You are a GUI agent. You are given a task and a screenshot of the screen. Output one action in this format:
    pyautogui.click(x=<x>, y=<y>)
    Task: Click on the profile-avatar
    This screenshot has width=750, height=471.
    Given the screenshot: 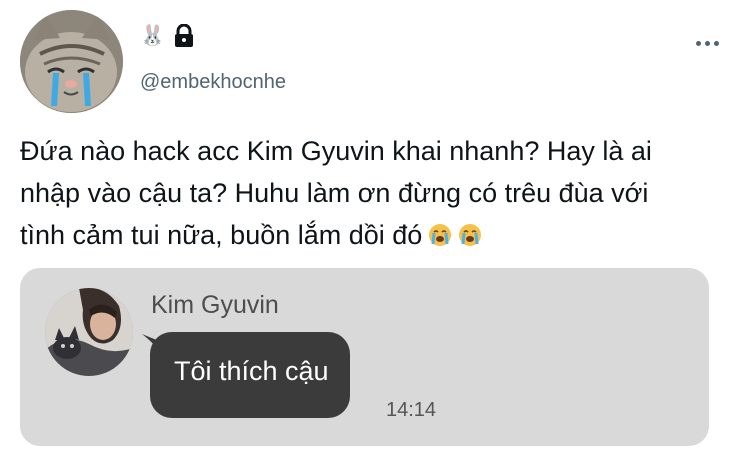 What is the action you would take?
    pyautogui.click(x=71, y=61)
    